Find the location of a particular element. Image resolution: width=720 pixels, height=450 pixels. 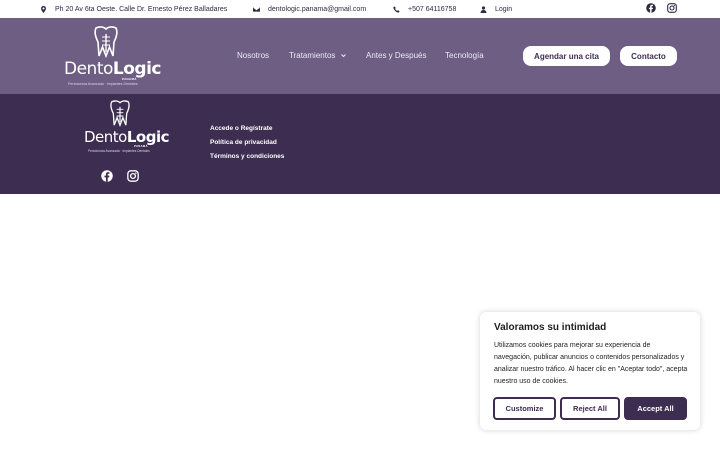

phone-link: +507 64116758 is located at coordinates (432, 9).